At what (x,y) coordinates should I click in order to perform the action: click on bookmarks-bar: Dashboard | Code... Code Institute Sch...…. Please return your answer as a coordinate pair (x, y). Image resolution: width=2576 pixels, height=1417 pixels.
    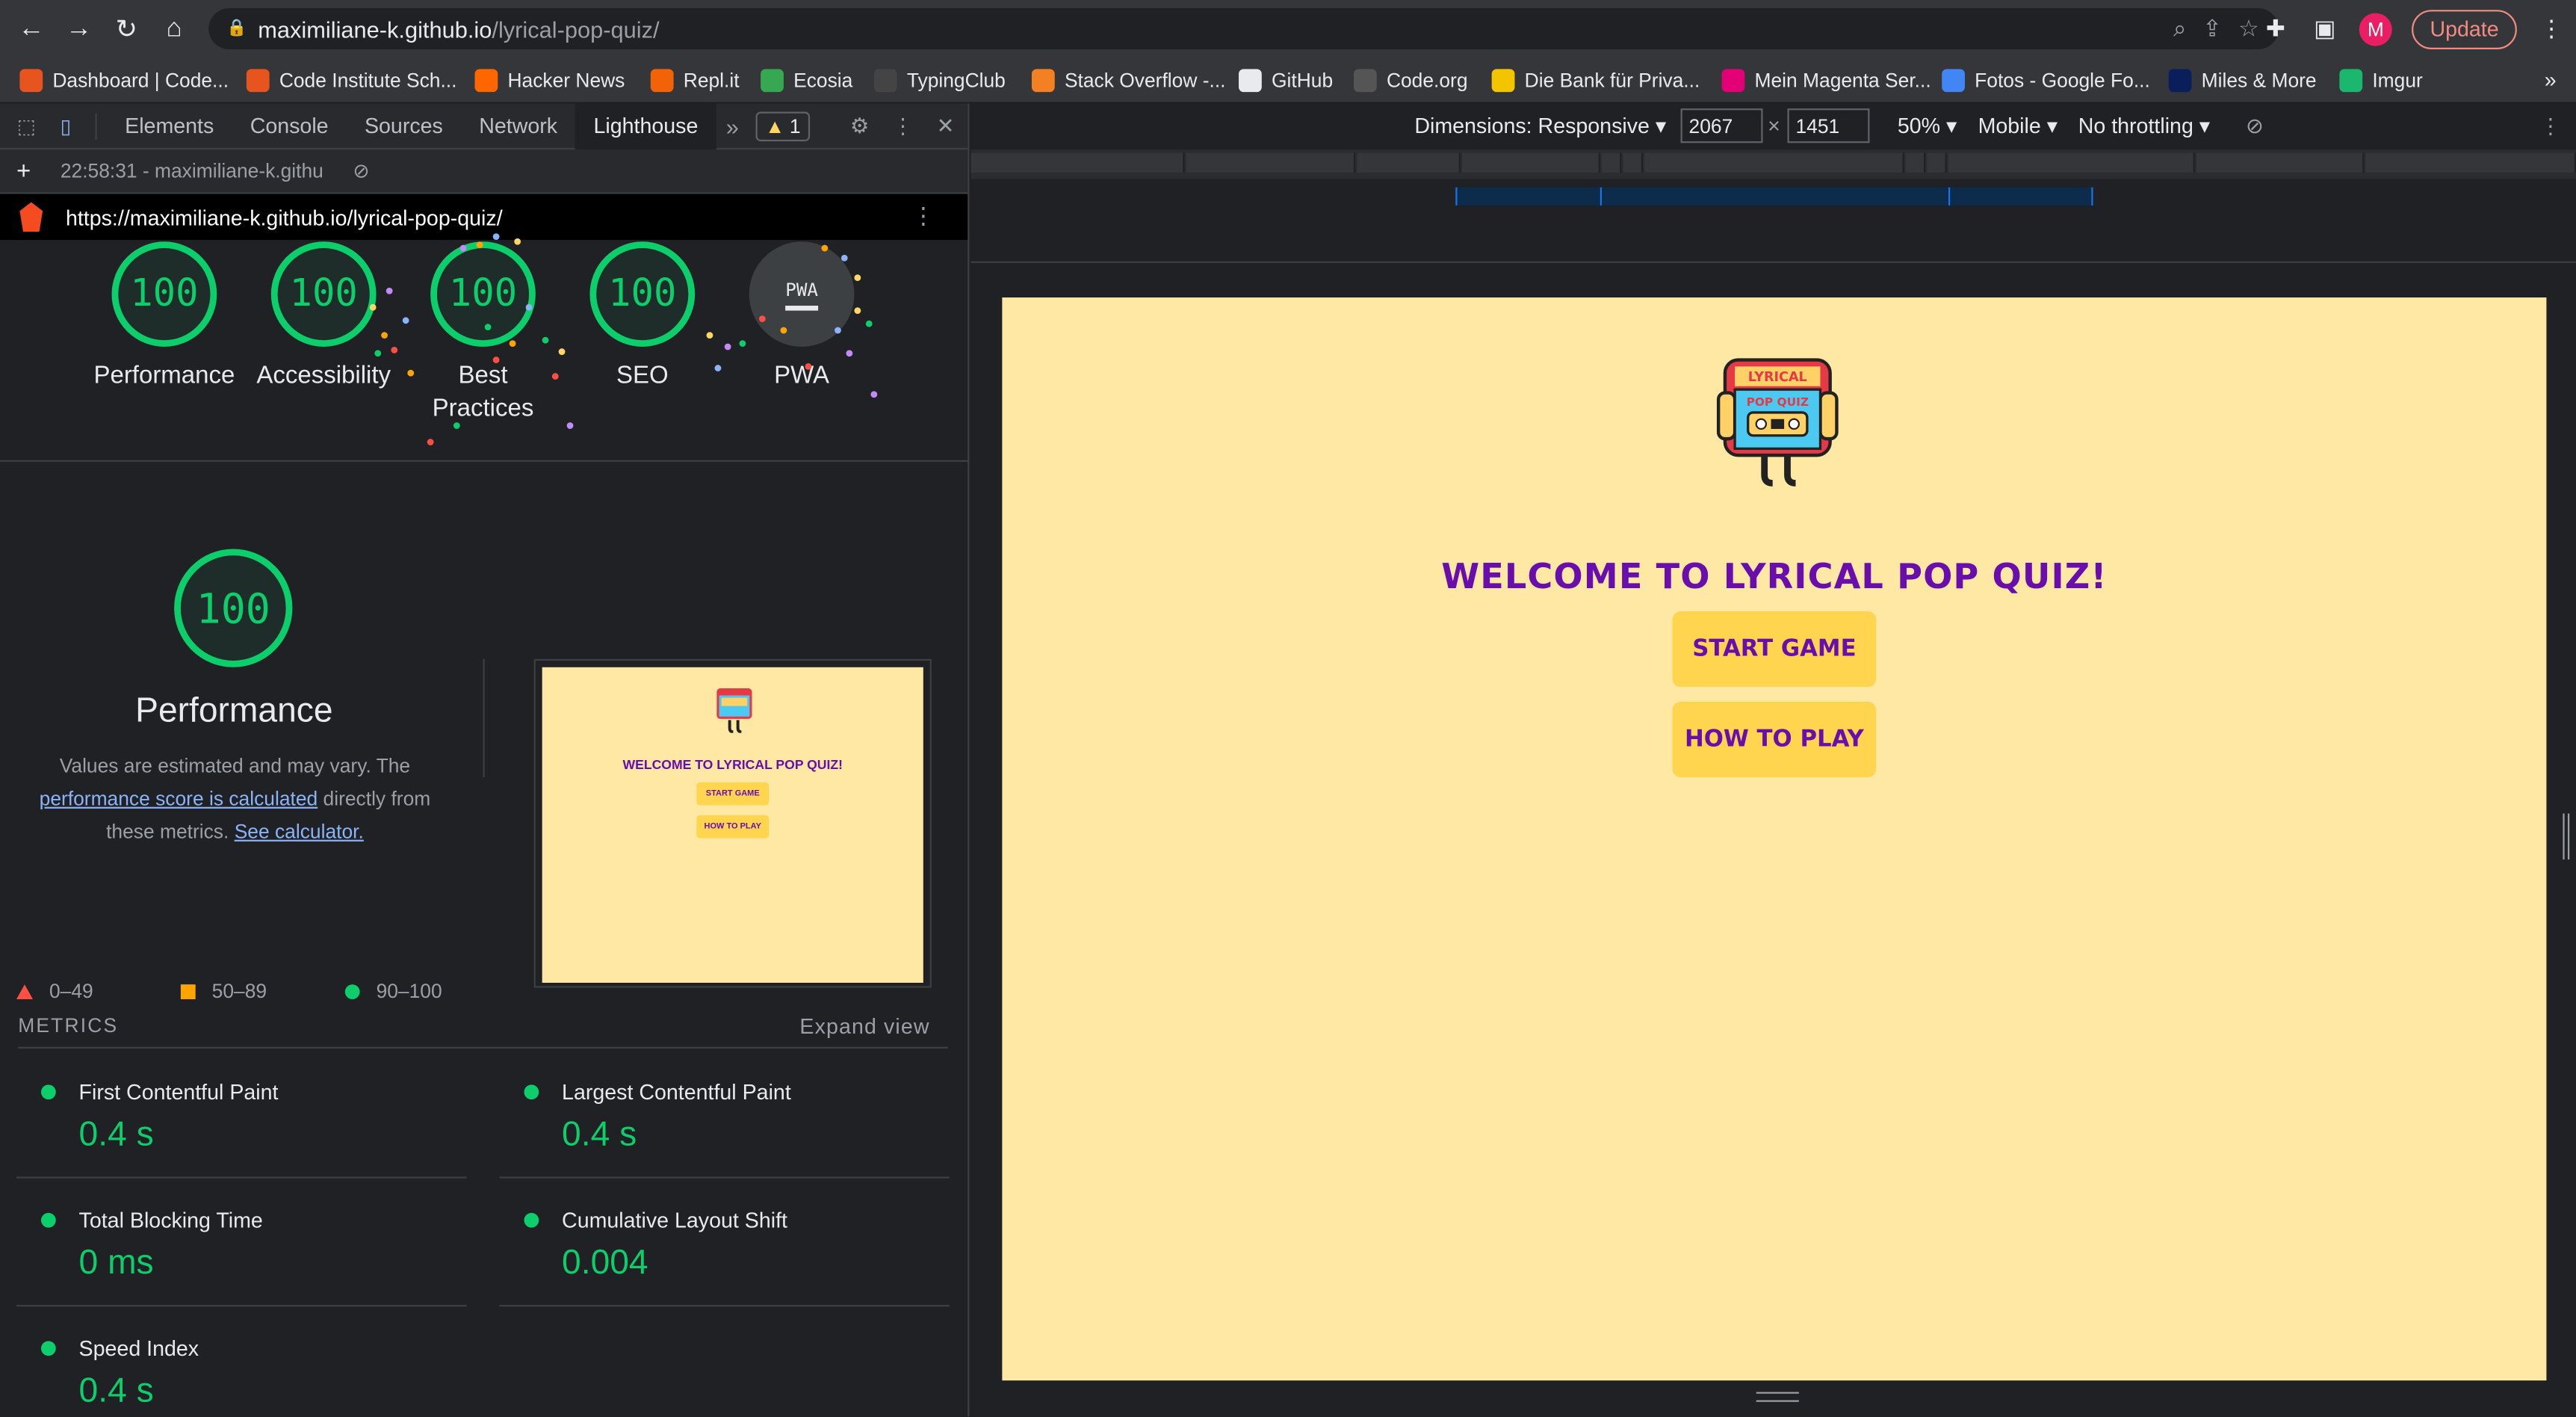
    Looking at the image, I should click on (1288, 80).